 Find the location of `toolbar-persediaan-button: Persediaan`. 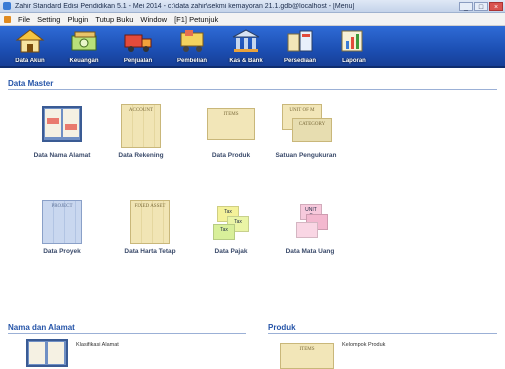

toolbar-persediaan-button: Persediaan is located at coordinates (300, 46).